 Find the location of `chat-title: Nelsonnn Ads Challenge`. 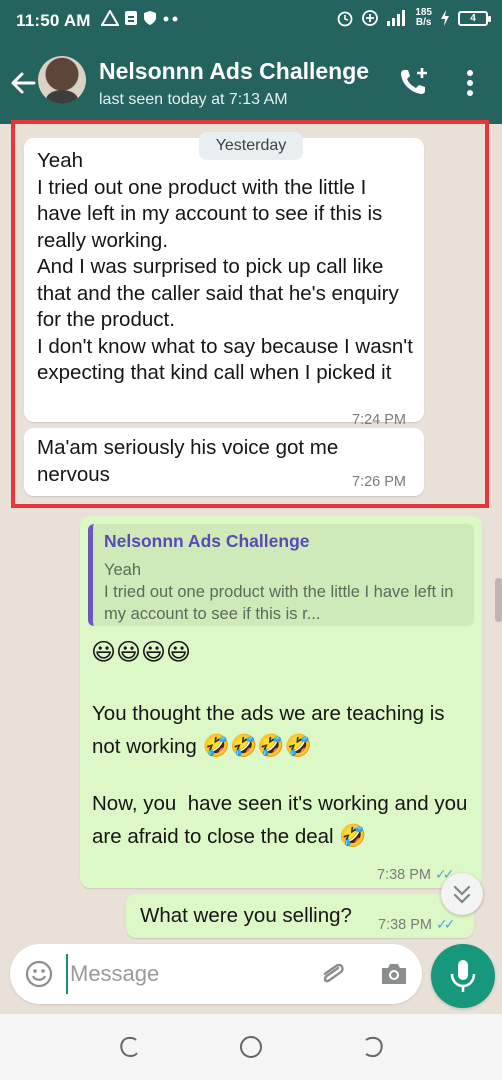

chat-title: Nelsonnn Ads Challenge is located at coordinates (234, 71).